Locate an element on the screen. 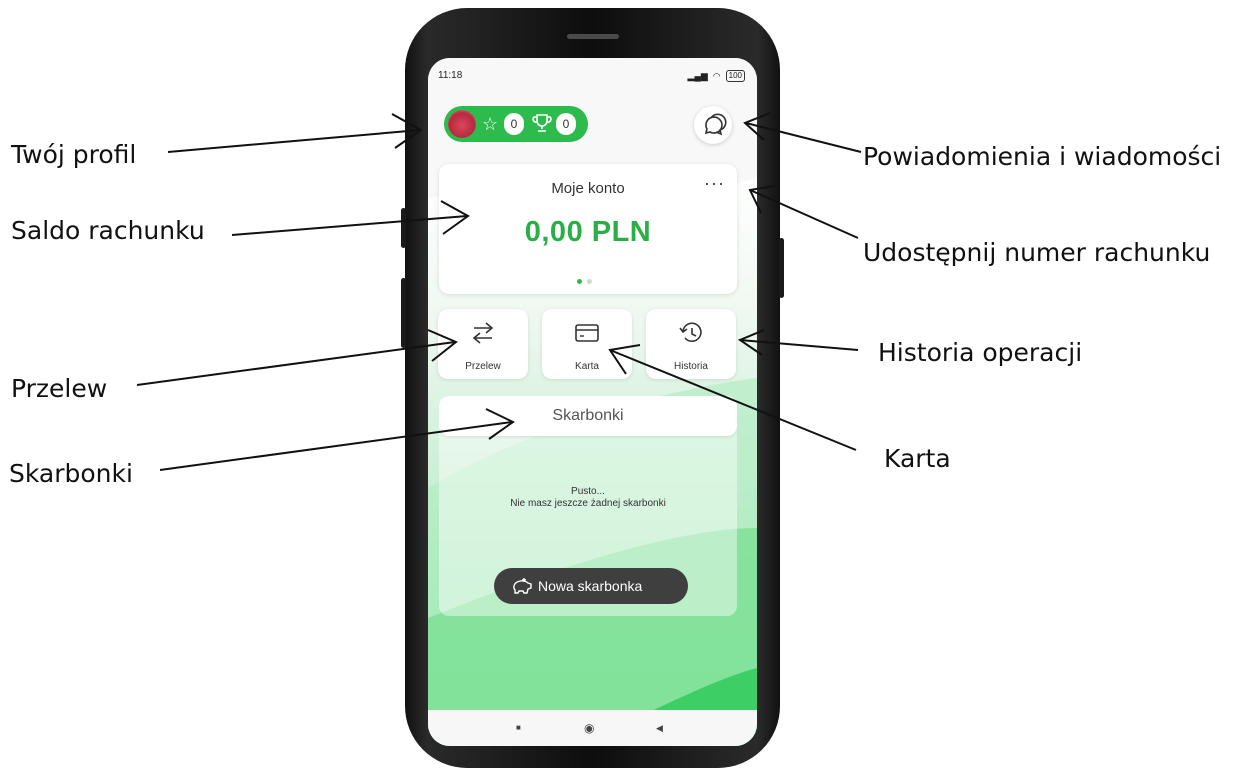 The height and width of the screenshot is (769, 1246). card-icon is located at coordinates (587, 333).